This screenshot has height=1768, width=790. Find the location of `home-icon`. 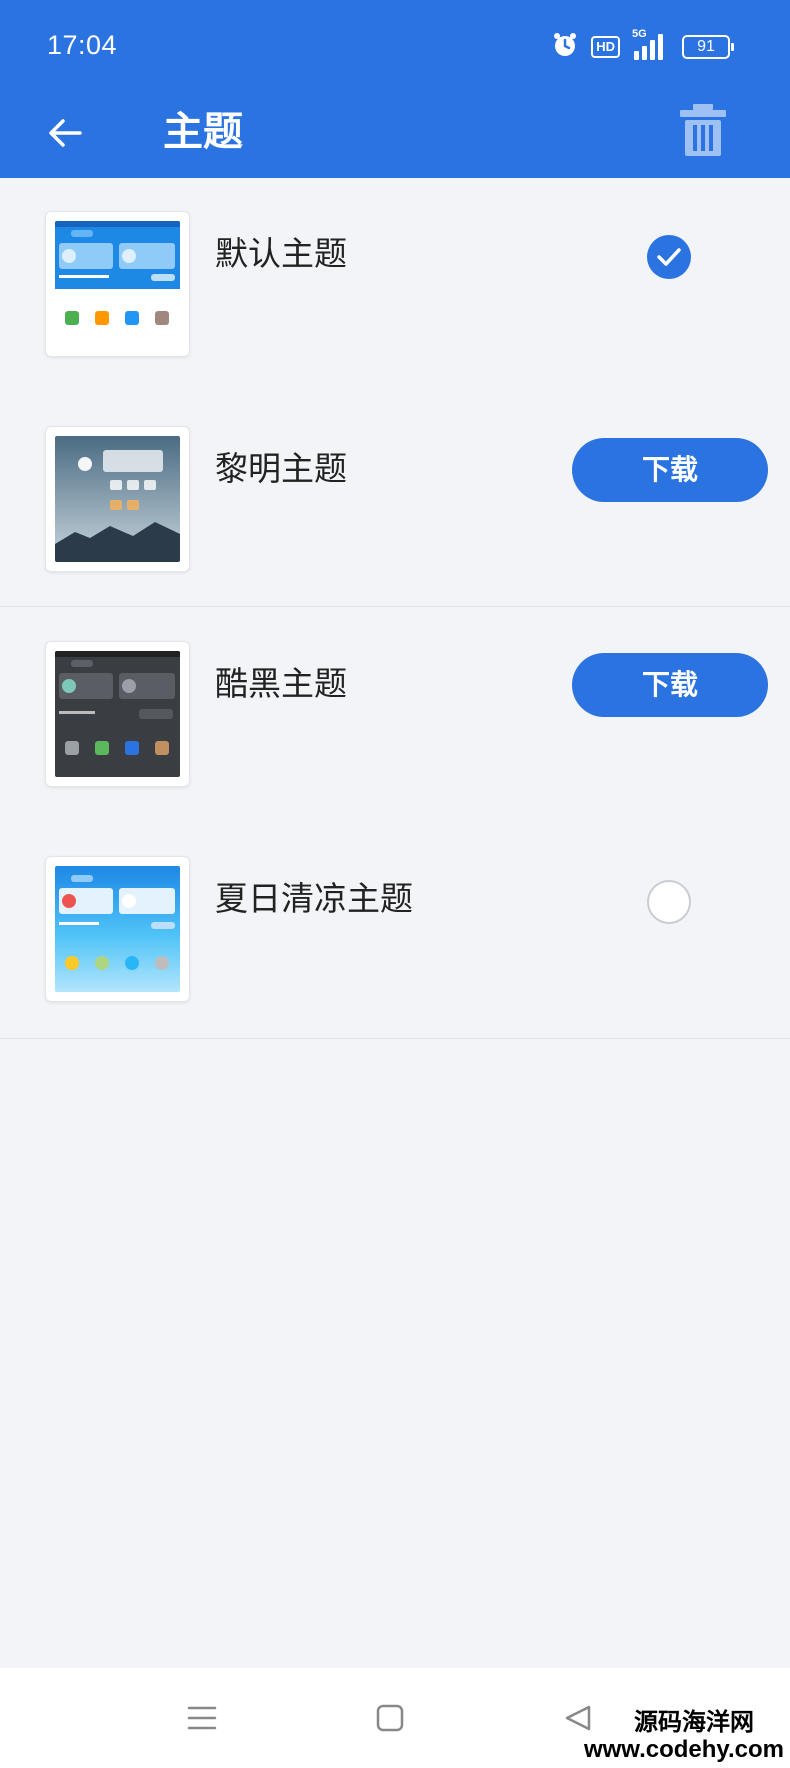

home-icon is located at coordinates (390, 1718).